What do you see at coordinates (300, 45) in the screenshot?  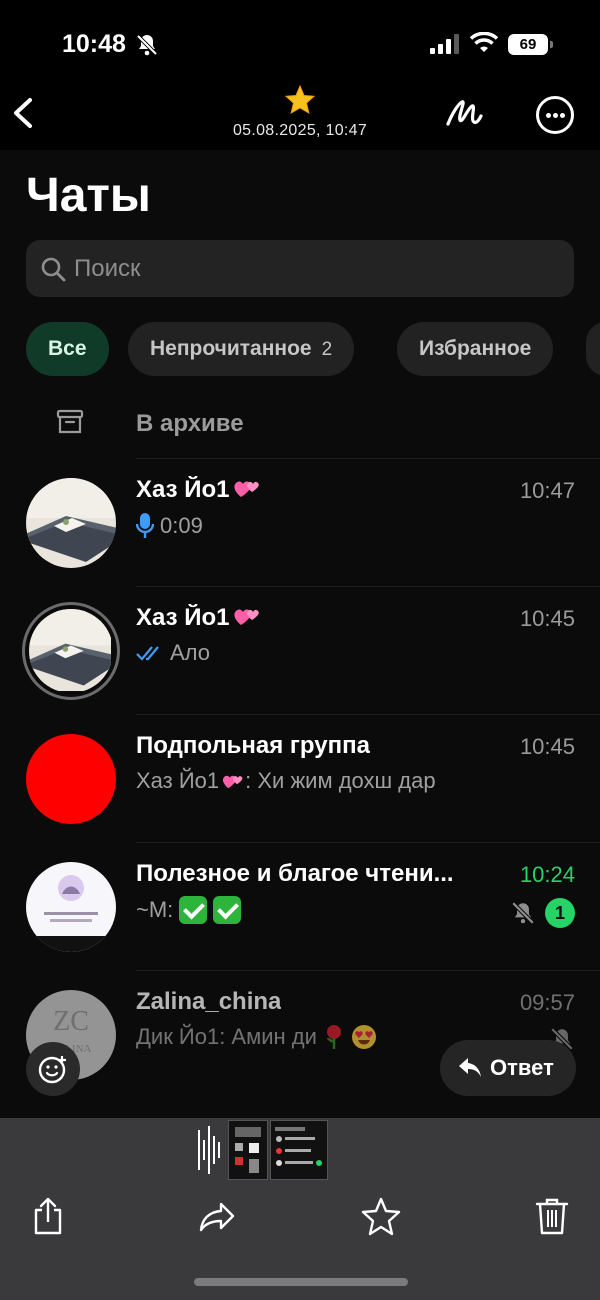 I see `status-bar: 10:48 69` at bounding box center [300, 45].